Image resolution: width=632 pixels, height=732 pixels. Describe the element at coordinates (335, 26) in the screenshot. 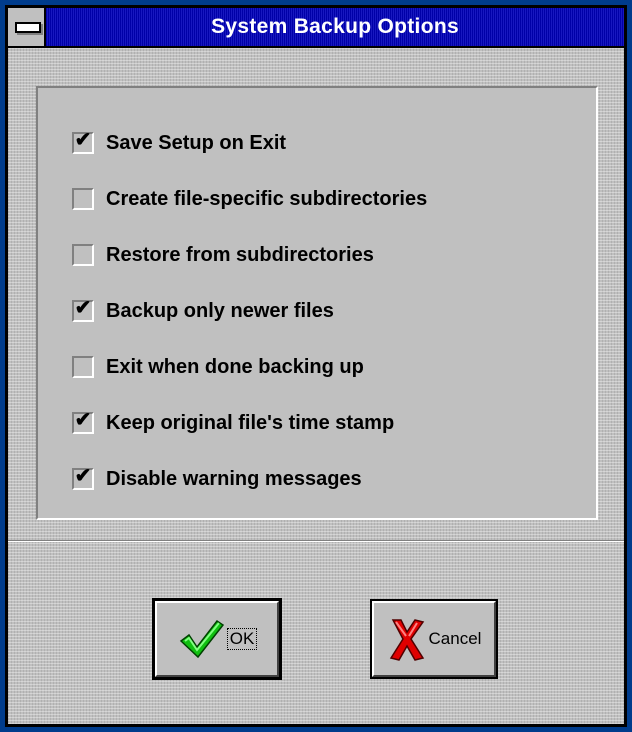

I see `window-title: System Backup Options` at that location.